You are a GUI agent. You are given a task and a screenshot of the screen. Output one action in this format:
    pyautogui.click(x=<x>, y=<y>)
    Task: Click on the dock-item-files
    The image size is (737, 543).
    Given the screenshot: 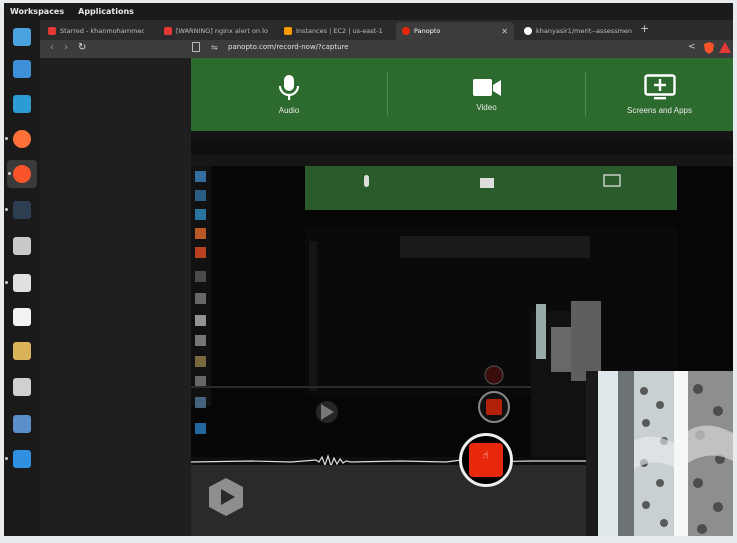 What is the action you would take?
    pyautogui.click(x=22, y=246)
    